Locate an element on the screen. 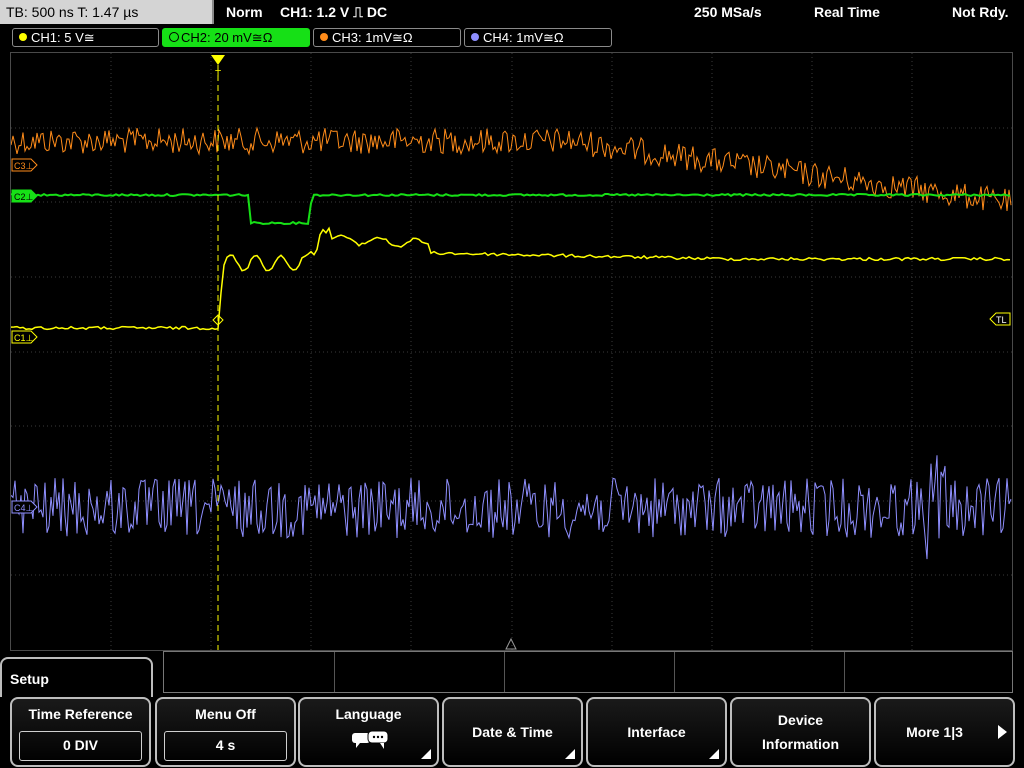 The height and width of the screenshot is (768, 1024). ch2-ground-marker: C2⊥ is located at coordinates (24, 196).